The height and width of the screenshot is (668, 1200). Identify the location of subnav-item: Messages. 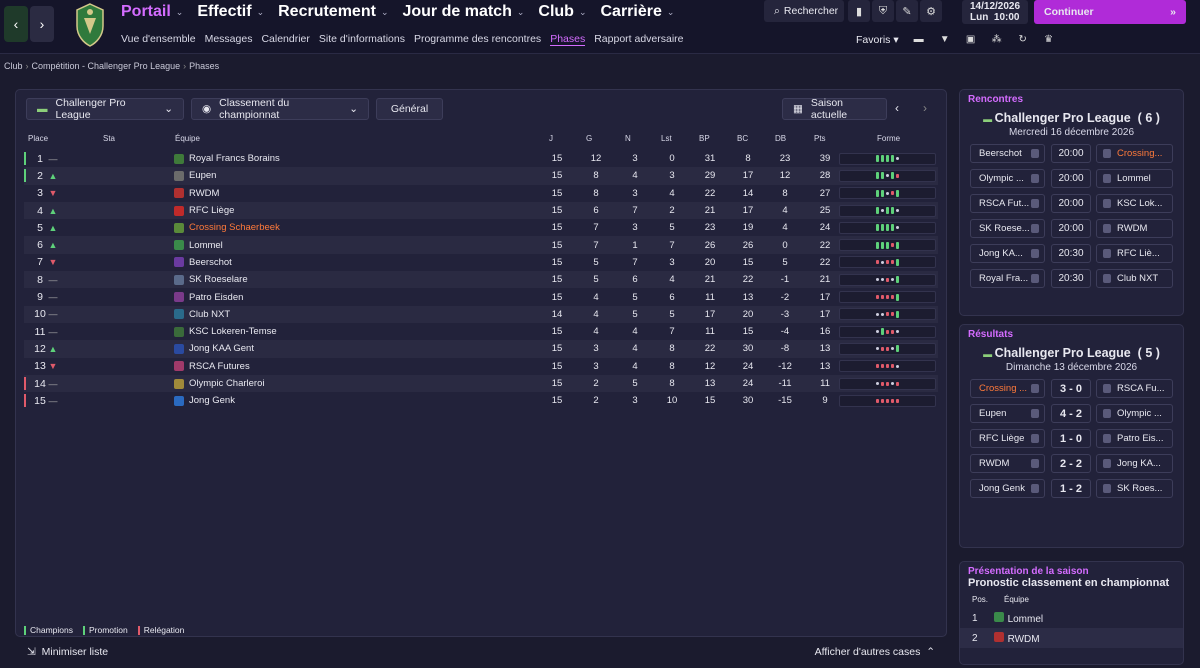
(229, 39).